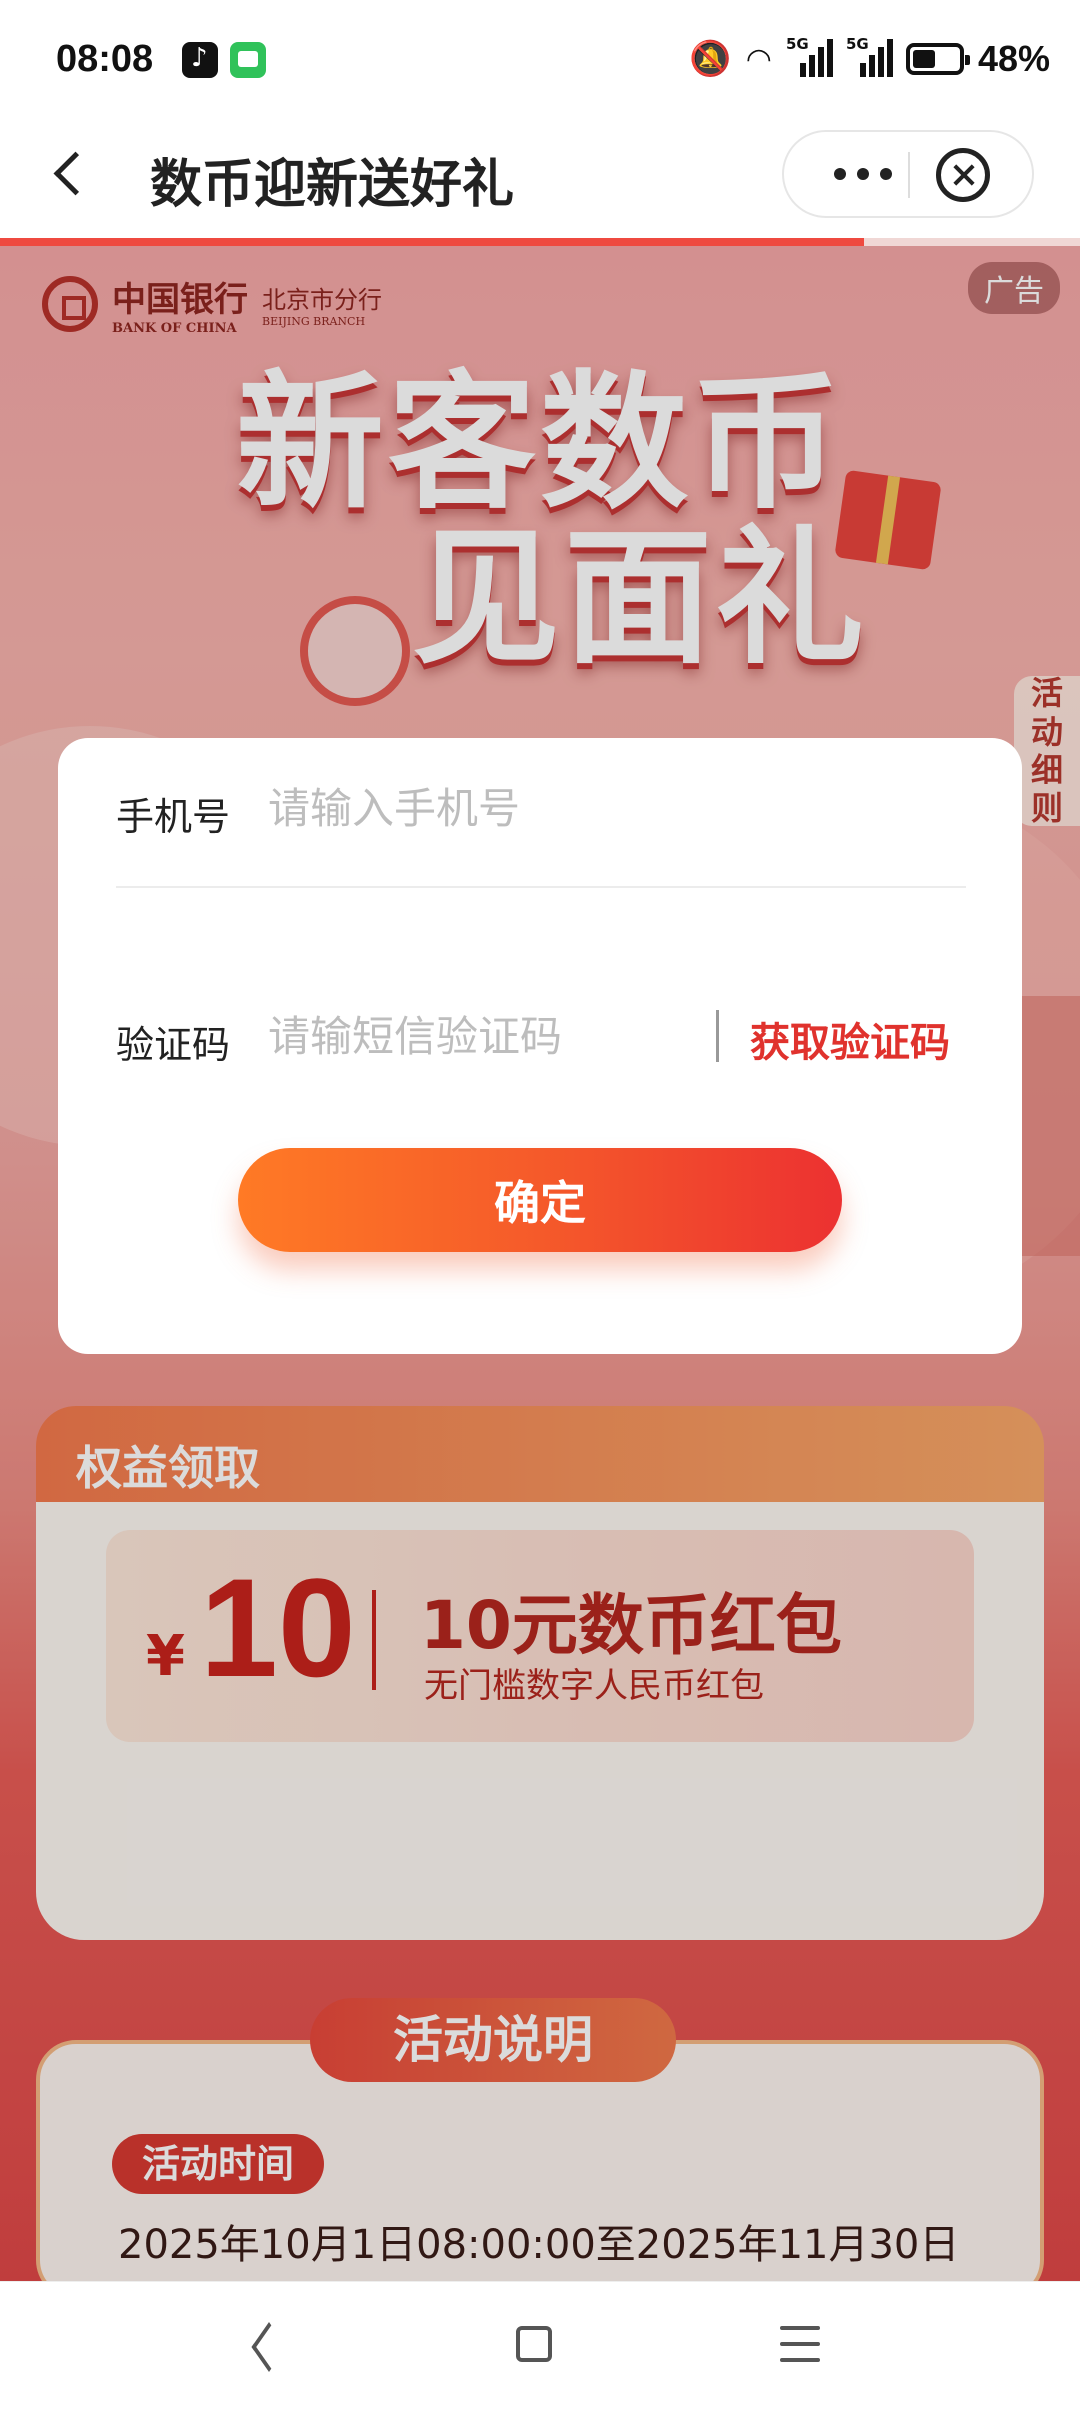  Describe the element at coordinates (541, 887) in the screenshot. I see `field-divider` at that location.